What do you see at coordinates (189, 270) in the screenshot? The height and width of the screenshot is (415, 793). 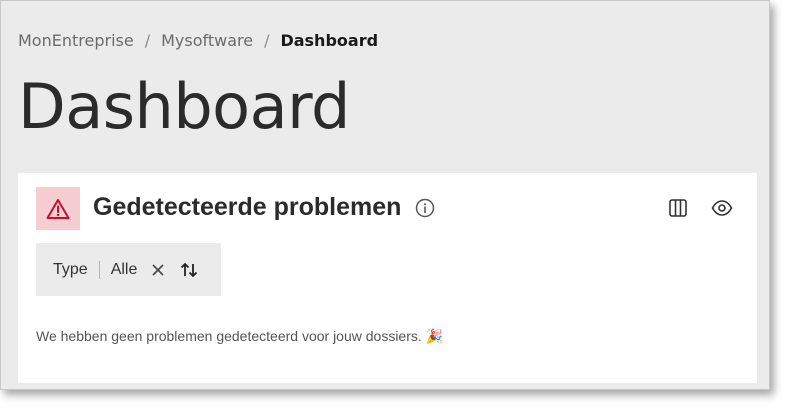 I see `sort-arrows-icon` at bounding box center [189, 270].